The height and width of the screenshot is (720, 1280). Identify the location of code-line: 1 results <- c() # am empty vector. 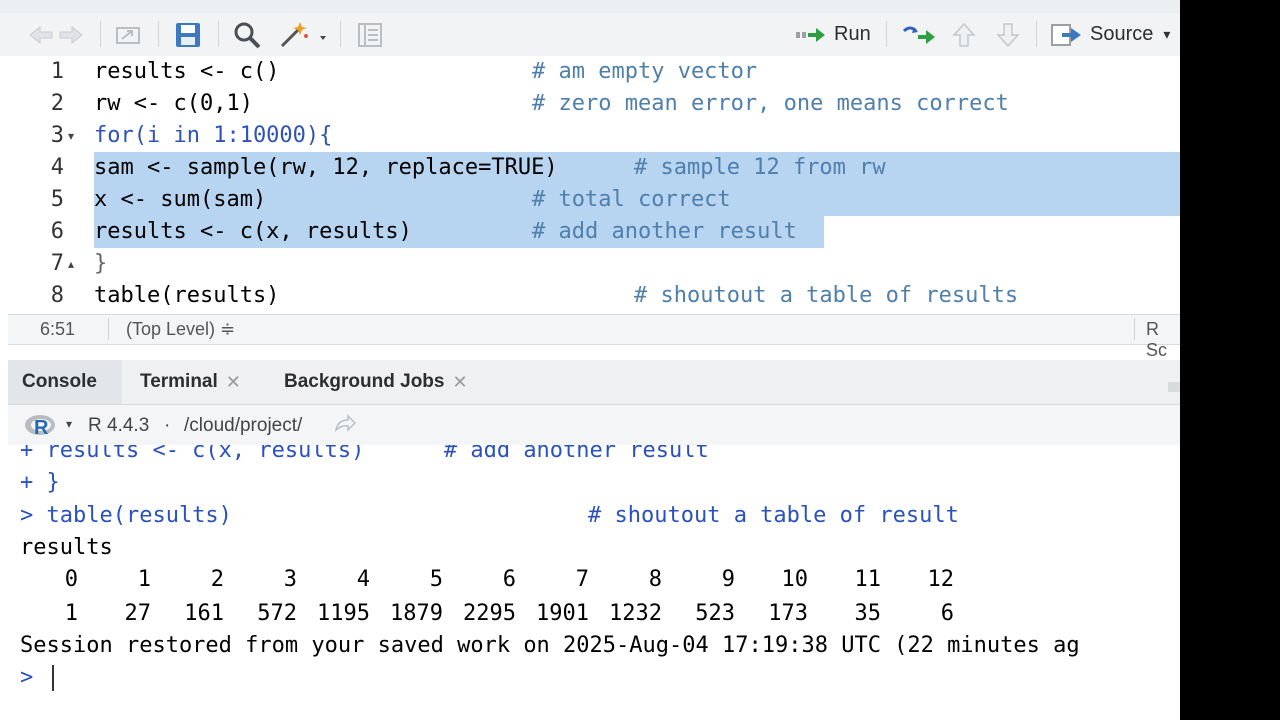
(594, 72).